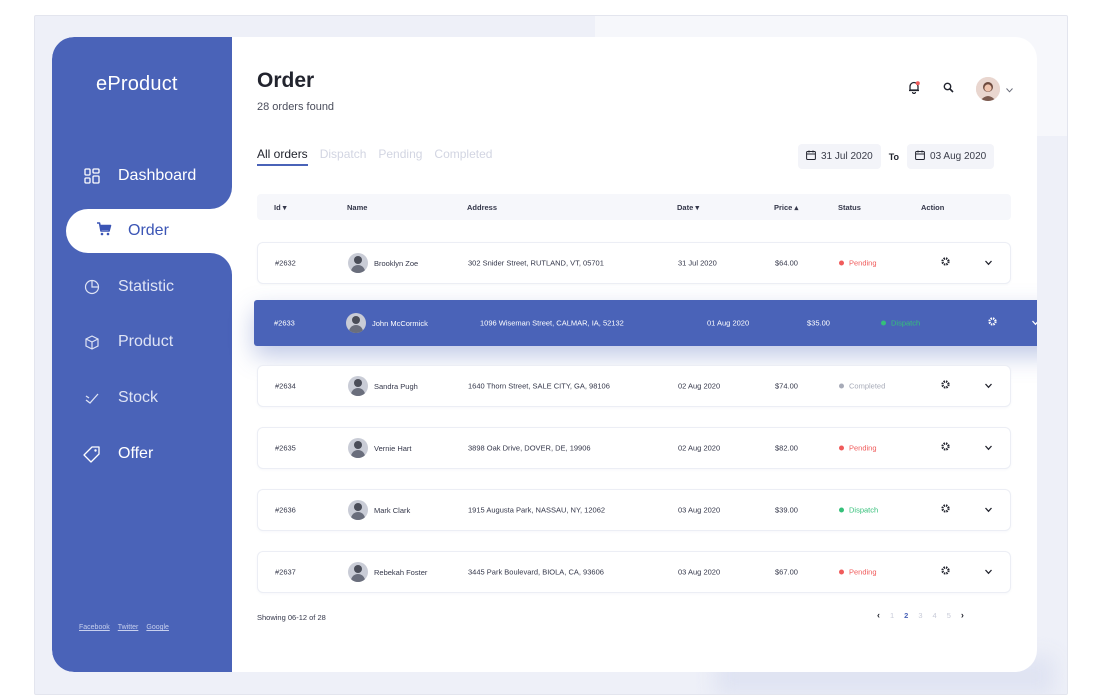 Image resolution: width=1095 pixels, height=700 pixels. Describe the element at coordinates (539, 386) in the screenshot. I see `order-address: 1640 Thorn Street, SALE CITY, GA, 98106` at that location.